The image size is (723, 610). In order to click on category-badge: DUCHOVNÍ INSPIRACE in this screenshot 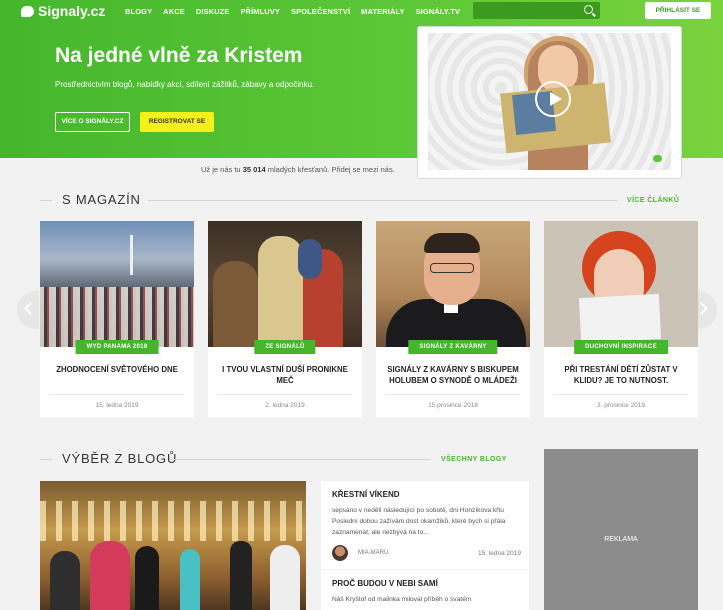, I will do `click(621, 347)`.